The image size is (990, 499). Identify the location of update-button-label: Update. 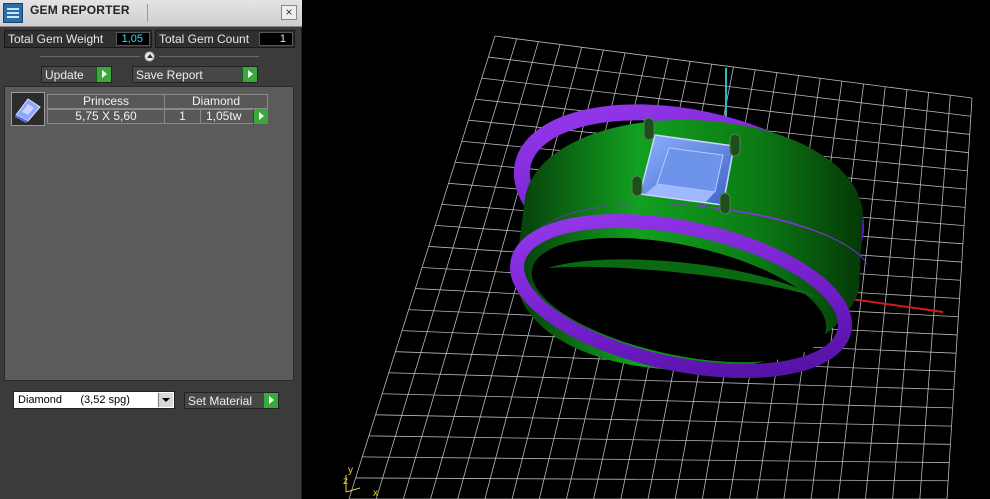
(64, 75).